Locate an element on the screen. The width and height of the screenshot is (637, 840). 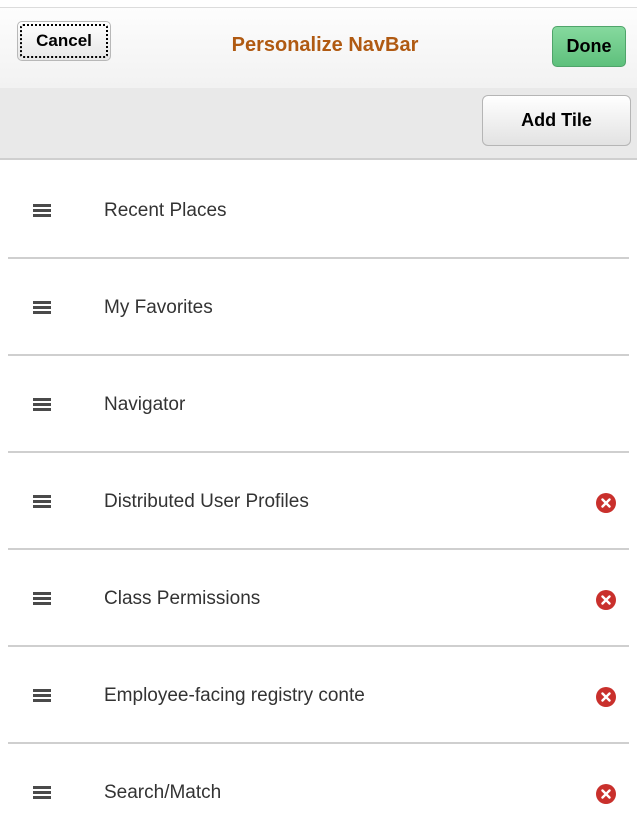
tile-row: Employee-facing registry conte is located at coordinates (318, 695).